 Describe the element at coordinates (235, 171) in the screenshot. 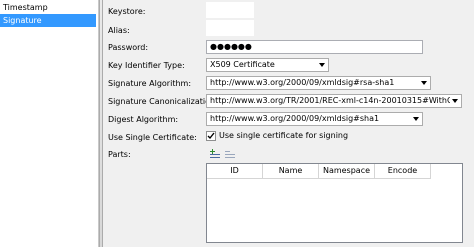

I see `column-header-id: ID` at that location.